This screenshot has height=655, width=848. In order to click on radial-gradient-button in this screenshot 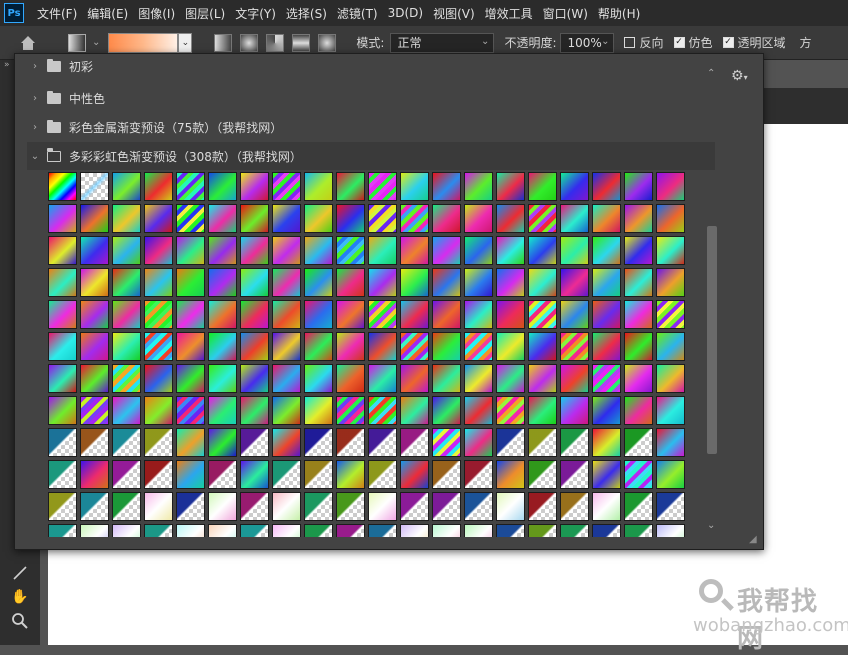, I will do `click(249, 42)`.